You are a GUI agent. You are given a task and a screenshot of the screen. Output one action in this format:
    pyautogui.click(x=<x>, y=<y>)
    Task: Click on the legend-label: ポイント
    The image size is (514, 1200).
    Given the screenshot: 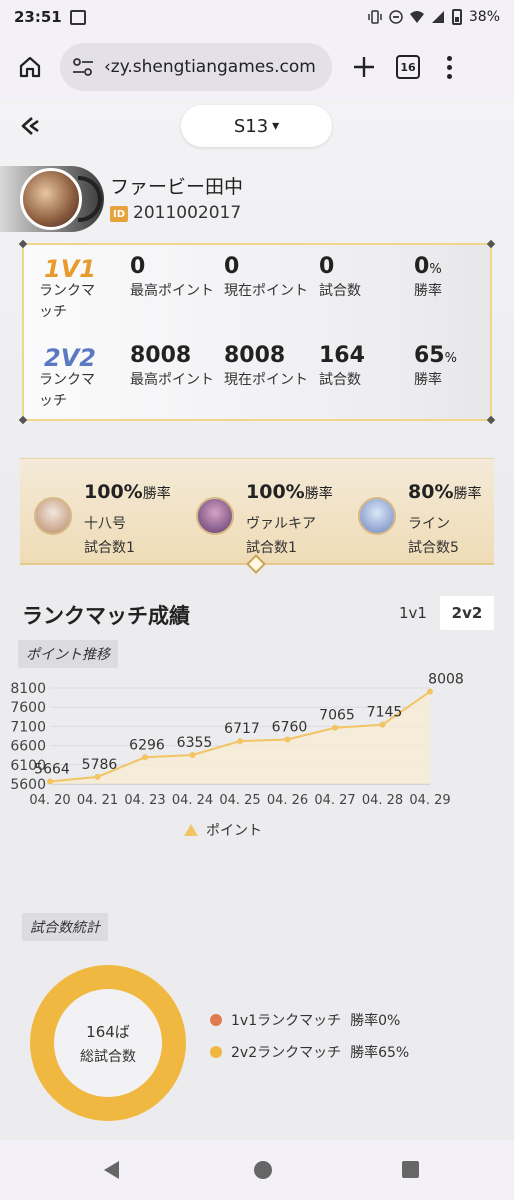 What is the action you would take?
    pyautogui.click(x=234, y=831)
    